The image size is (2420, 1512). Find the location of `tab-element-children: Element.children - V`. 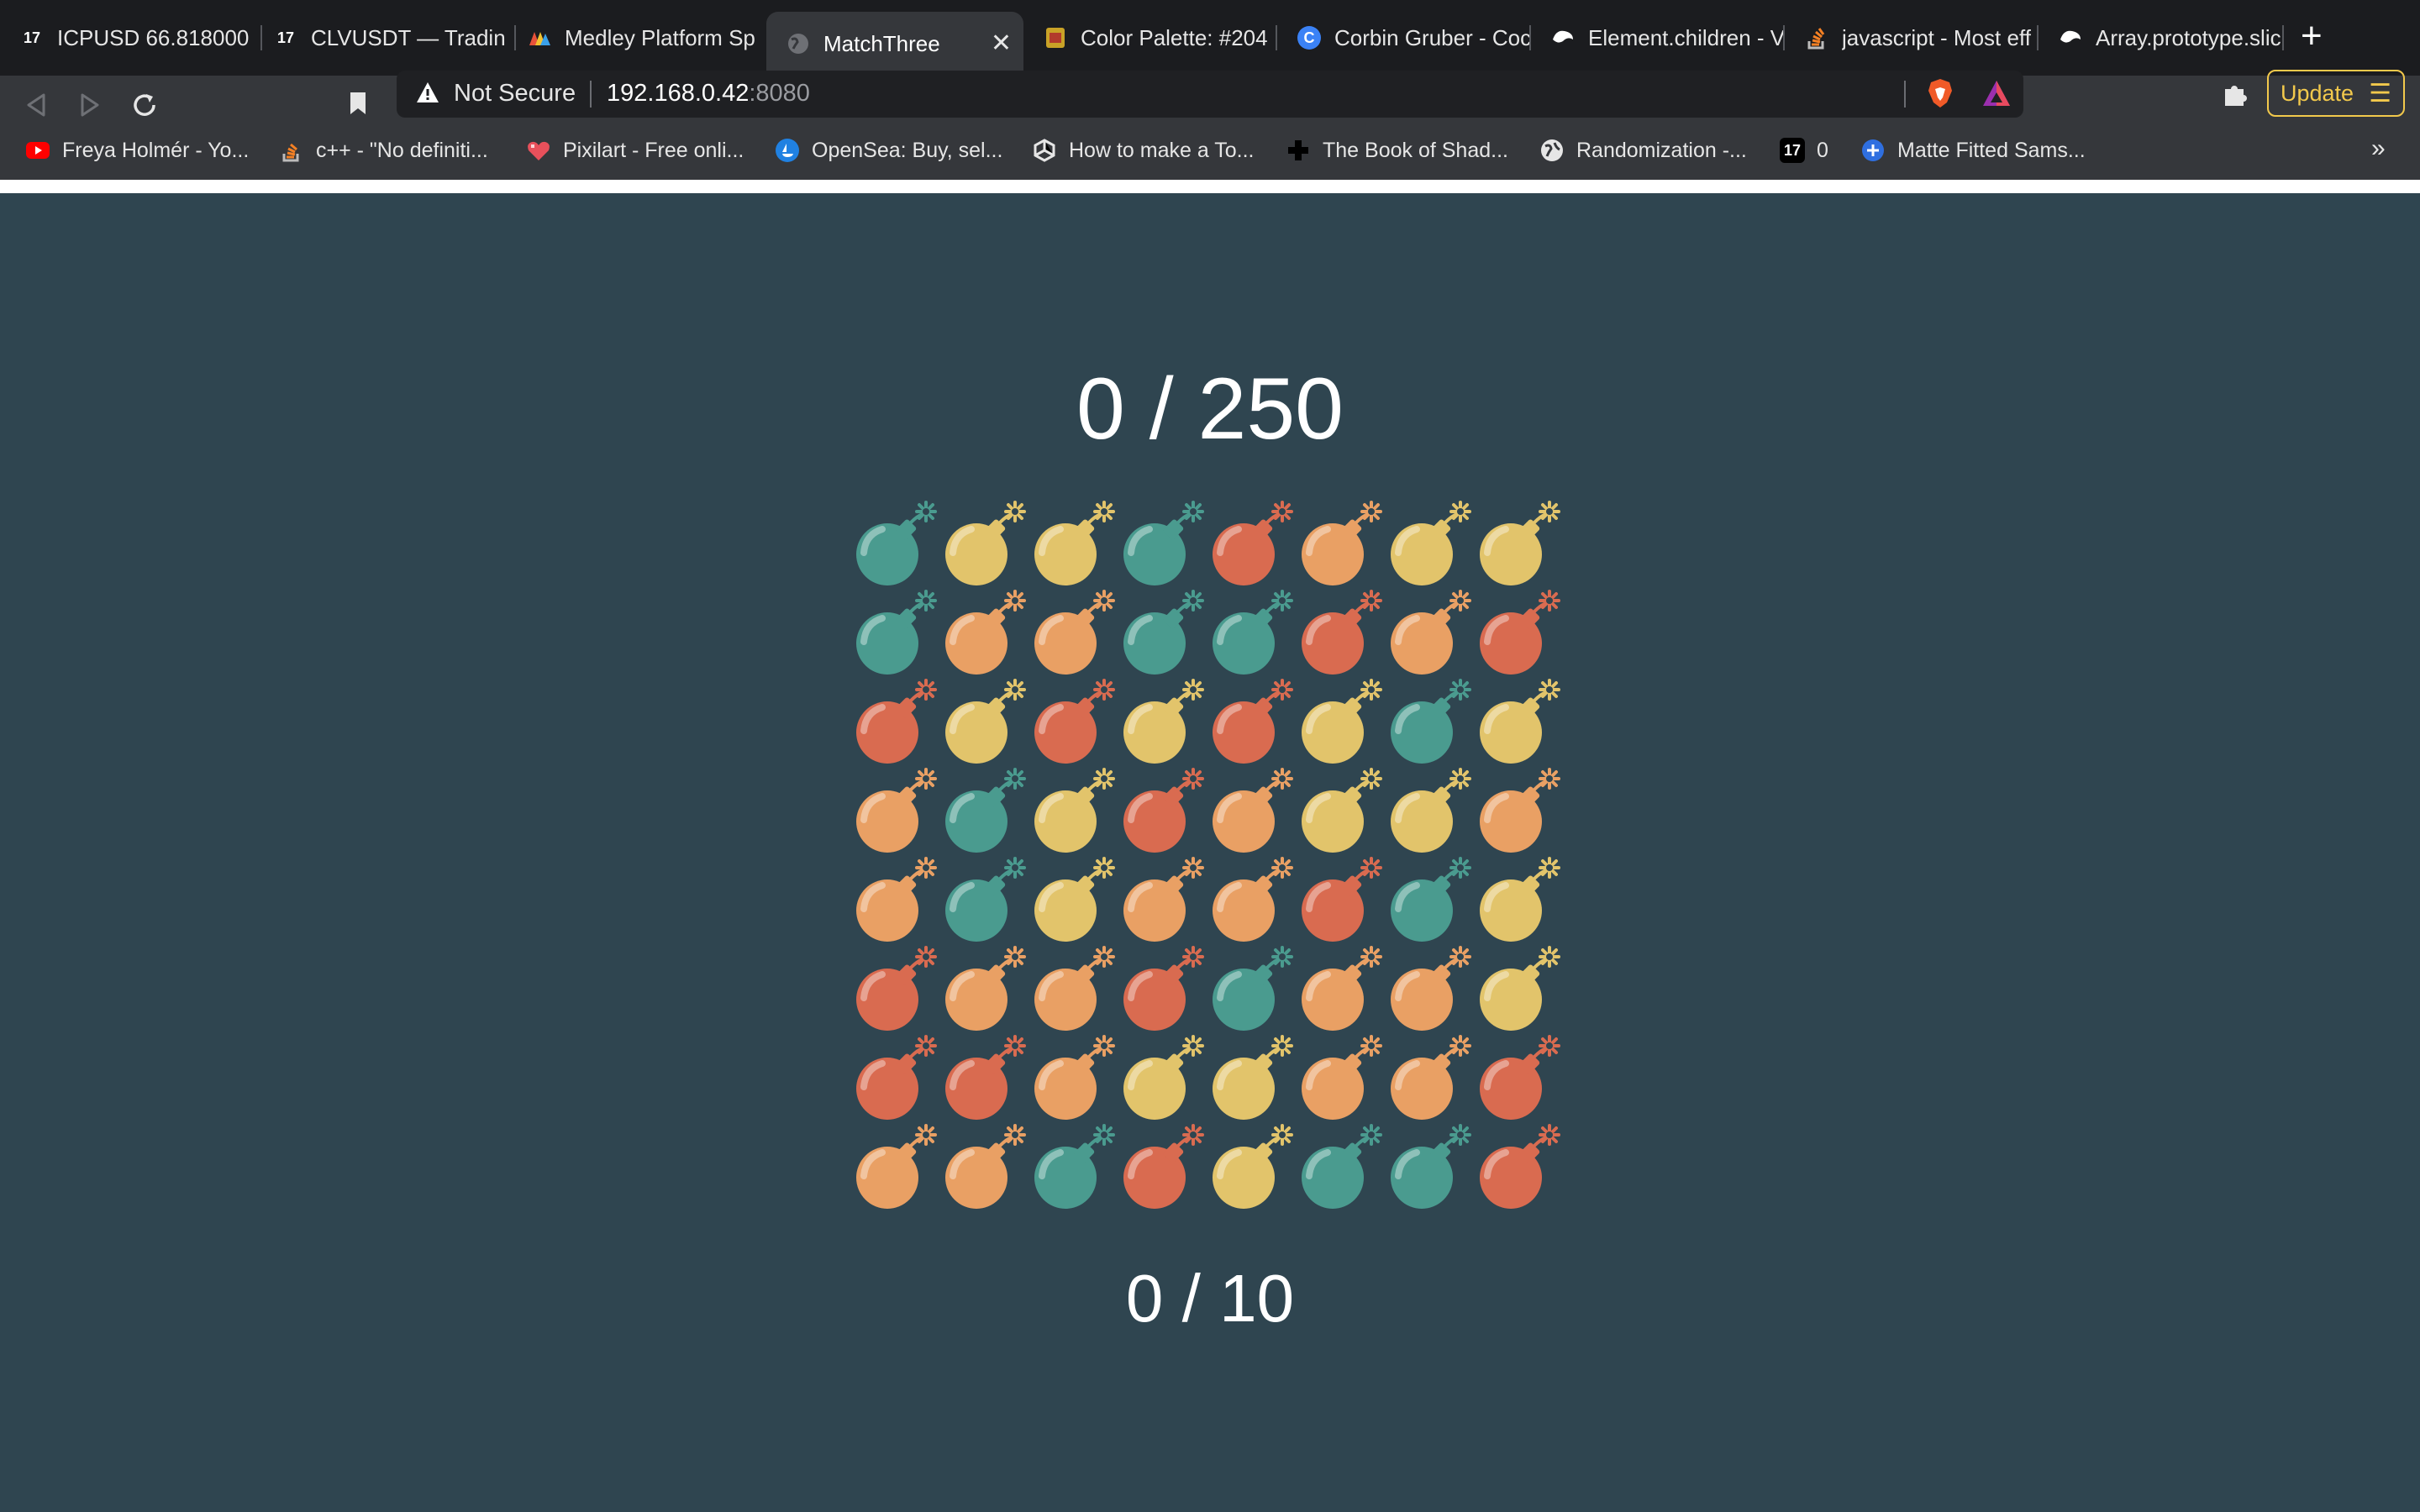

tab-element-children: Element.children - V is located at coordinates (1657, 37).